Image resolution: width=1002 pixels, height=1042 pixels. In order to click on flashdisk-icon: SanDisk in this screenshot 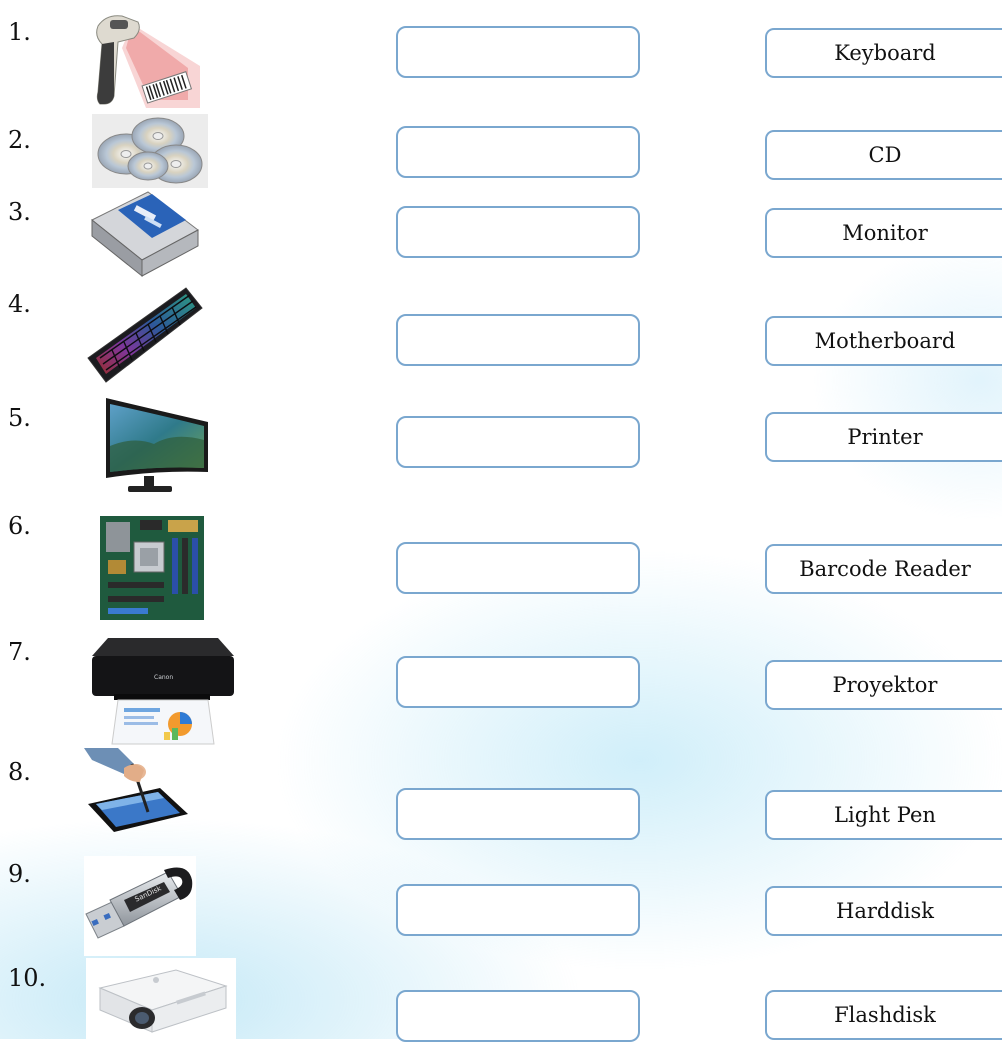, I will do `click(140, 906)`.